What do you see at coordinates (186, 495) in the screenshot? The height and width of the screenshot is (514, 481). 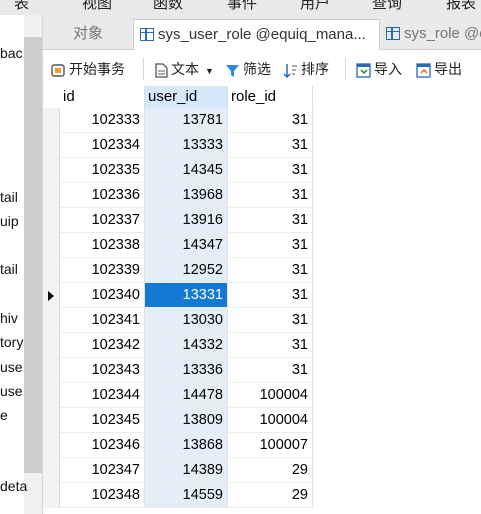 I see `cell-user-id: 14559` at bounding box center [186, 495].